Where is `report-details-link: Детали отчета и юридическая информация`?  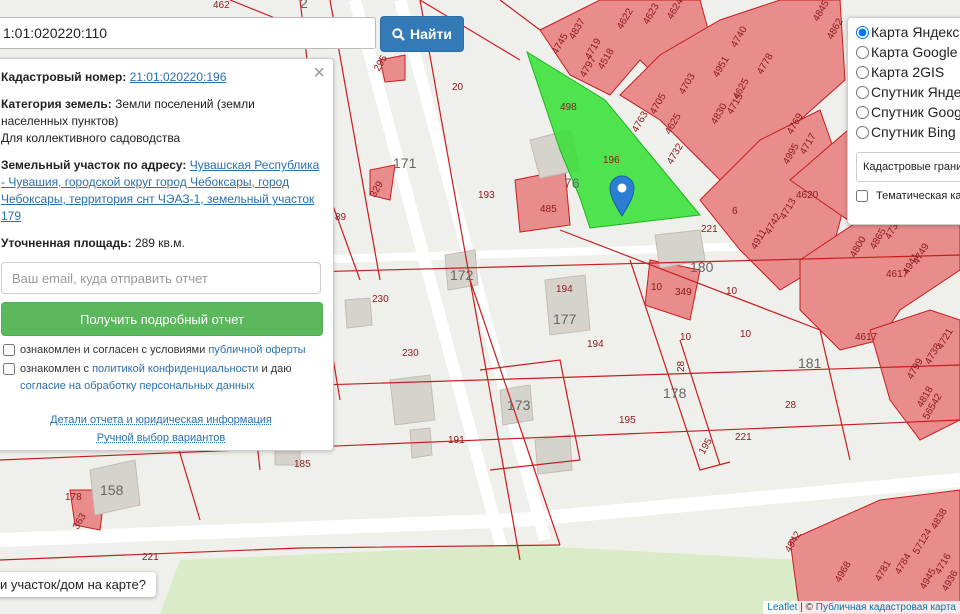
report-details-link: Детали отчета и юридическая информация is located at coordinates (161, 420).